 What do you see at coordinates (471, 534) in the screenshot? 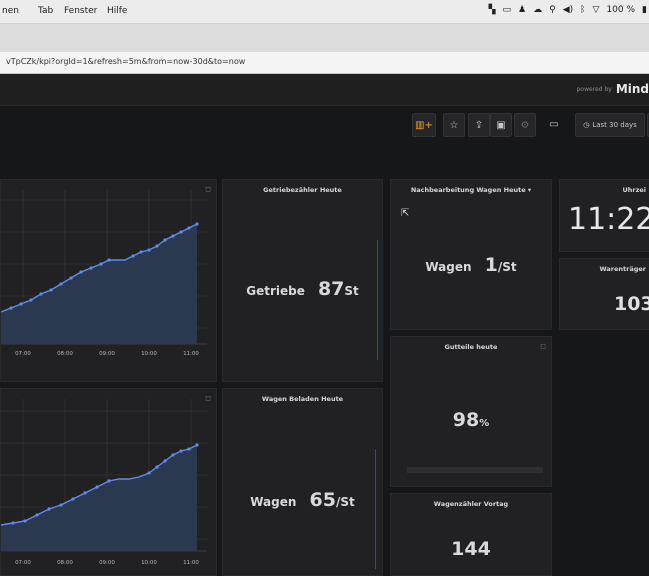
I see `panel-wagen-vortag: Wagenzähler Vortag 144` at bounding box center [471, 534].